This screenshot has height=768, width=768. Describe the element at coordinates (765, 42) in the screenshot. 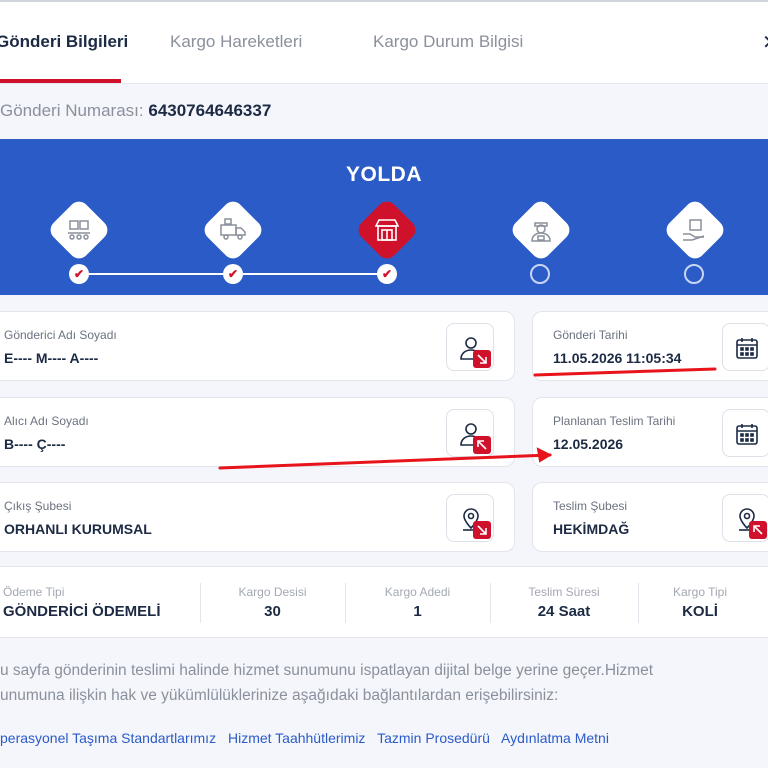

I see `close-icon: ✕` at that location.